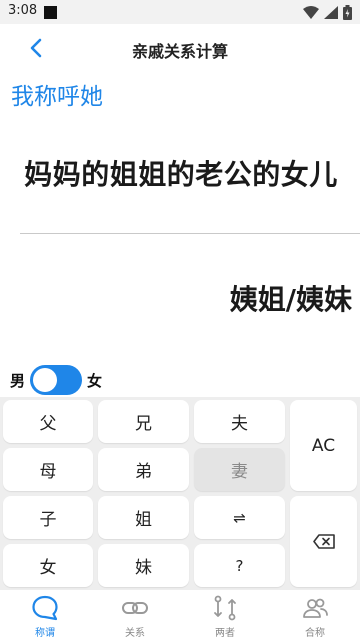  I want to click on chat-bubble-icon, so click(45, 608).